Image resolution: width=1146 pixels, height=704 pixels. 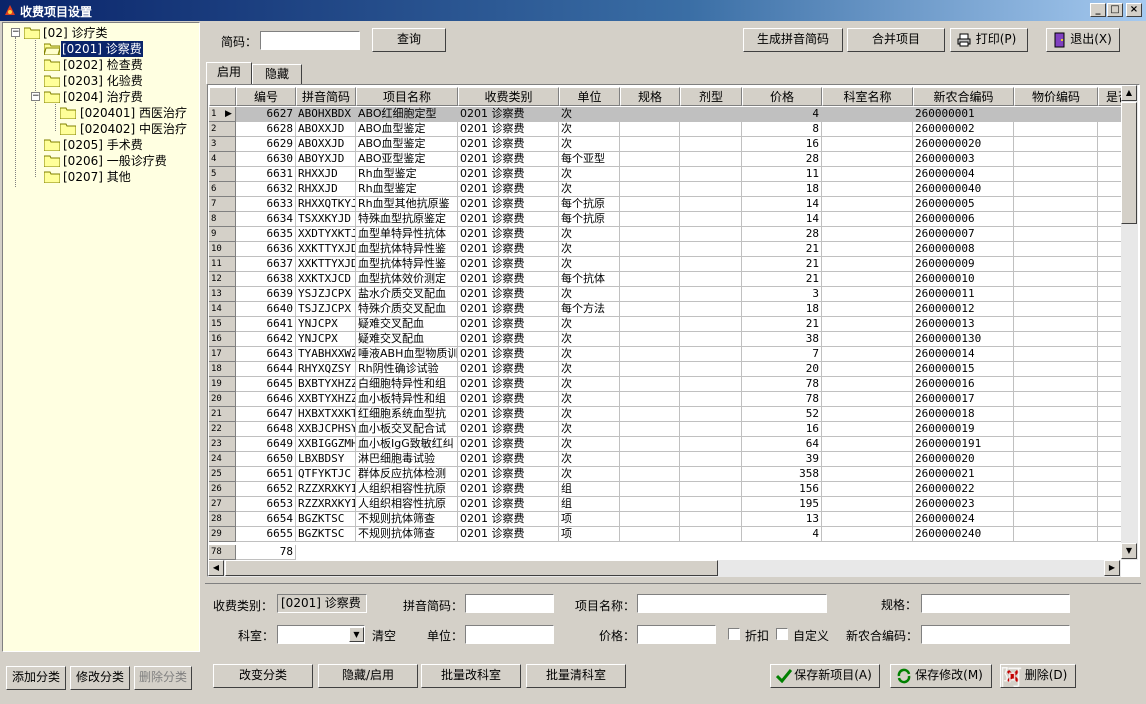 I want to click on save-edit-button: 保存修改(M), so click(x=941, y=676).